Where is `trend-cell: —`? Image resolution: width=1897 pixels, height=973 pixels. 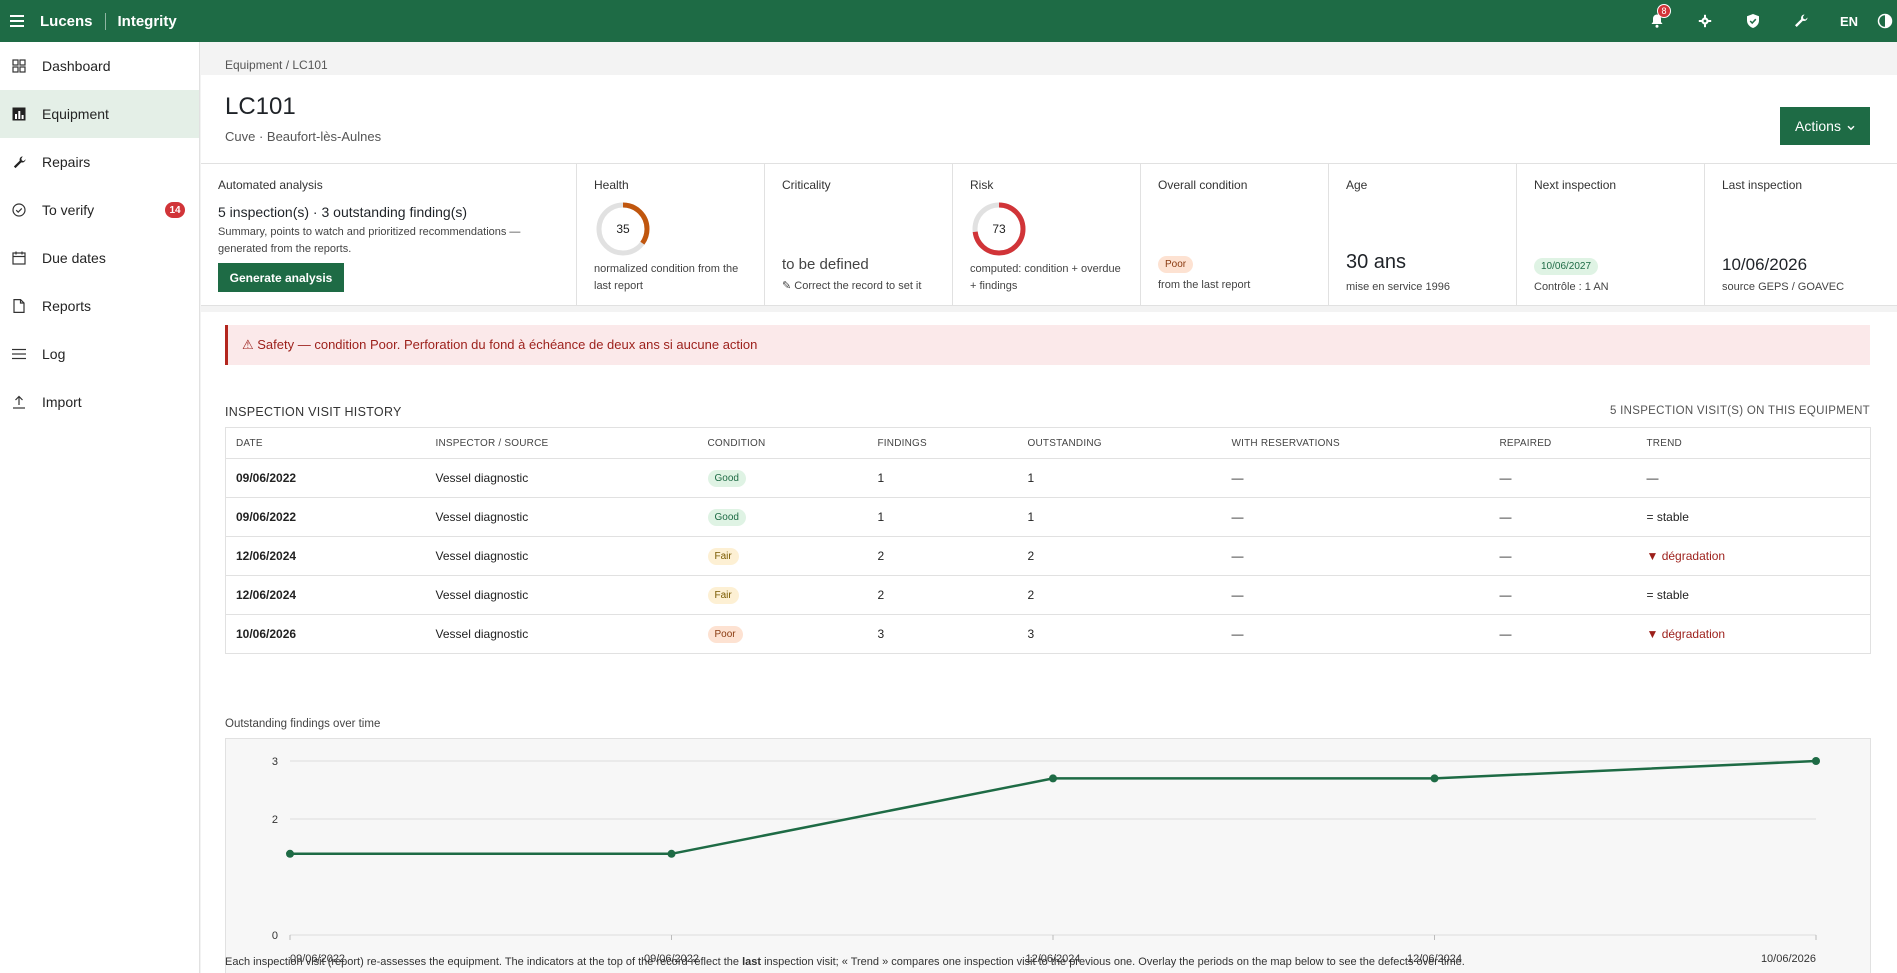 trend-cell: — is located at coordinates (1753, 478).